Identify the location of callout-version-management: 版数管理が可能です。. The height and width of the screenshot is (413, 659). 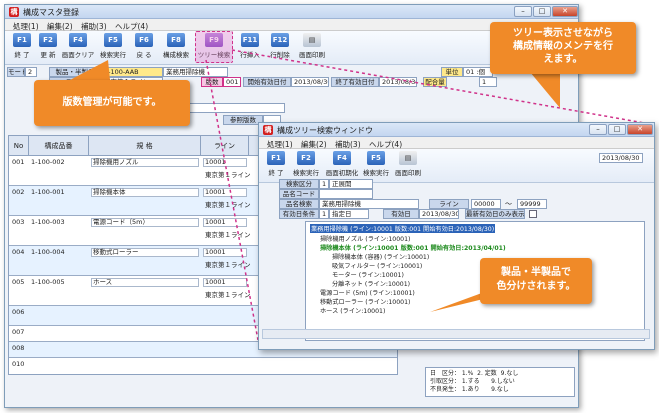
(112, 103).